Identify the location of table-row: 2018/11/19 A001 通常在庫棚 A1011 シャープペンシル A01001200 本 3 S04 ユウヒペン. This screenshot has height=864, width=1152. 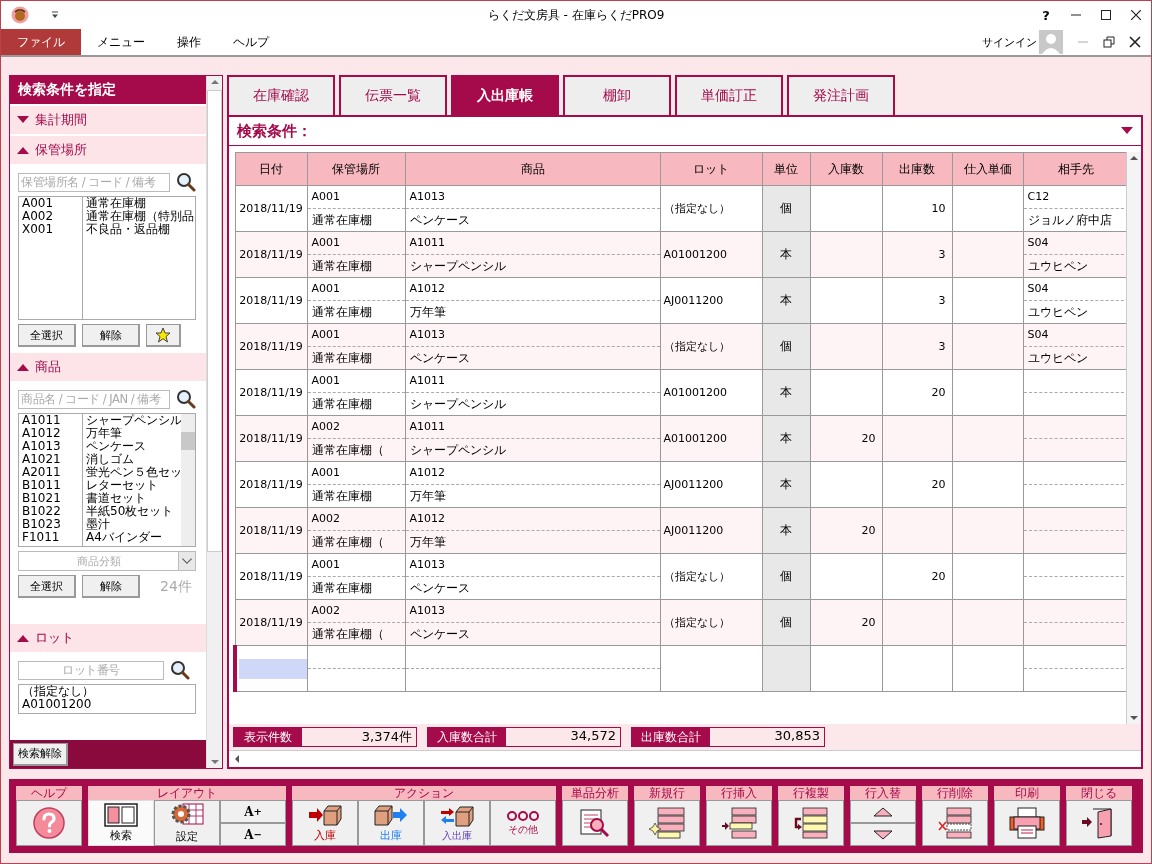
(680, 254).